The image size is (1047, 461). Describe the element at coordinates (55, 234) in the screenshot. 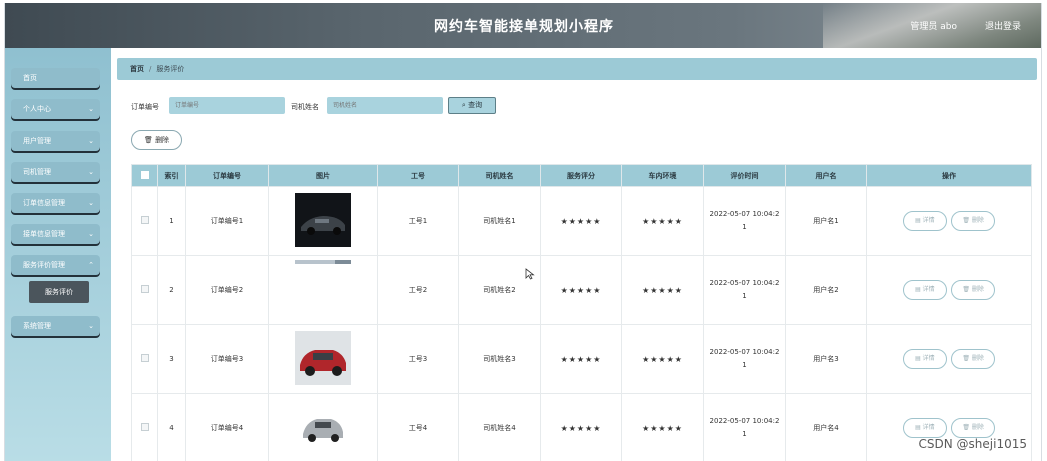

I see `sidebar-item-accepted-orders: 接单信息管理 ⌄` at that location.